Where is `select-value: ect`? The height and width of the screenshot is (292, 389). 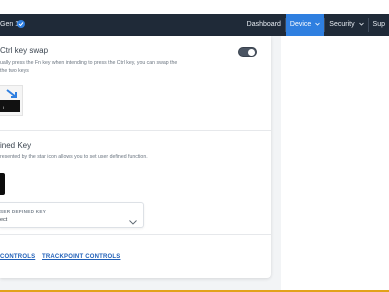
select-value: ect is located at coordinates (4, 220).